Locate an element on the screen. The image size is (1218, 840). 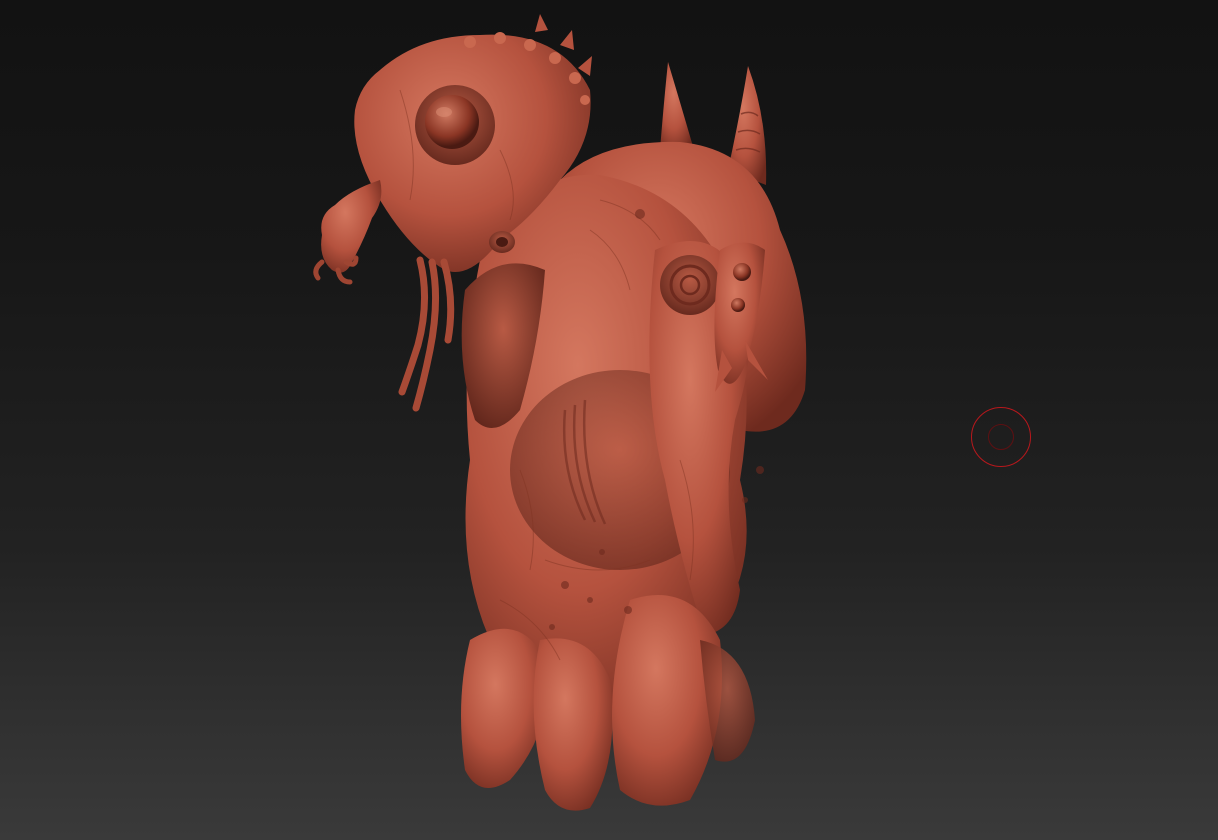
leg-right is located at coordinates (667, 700).